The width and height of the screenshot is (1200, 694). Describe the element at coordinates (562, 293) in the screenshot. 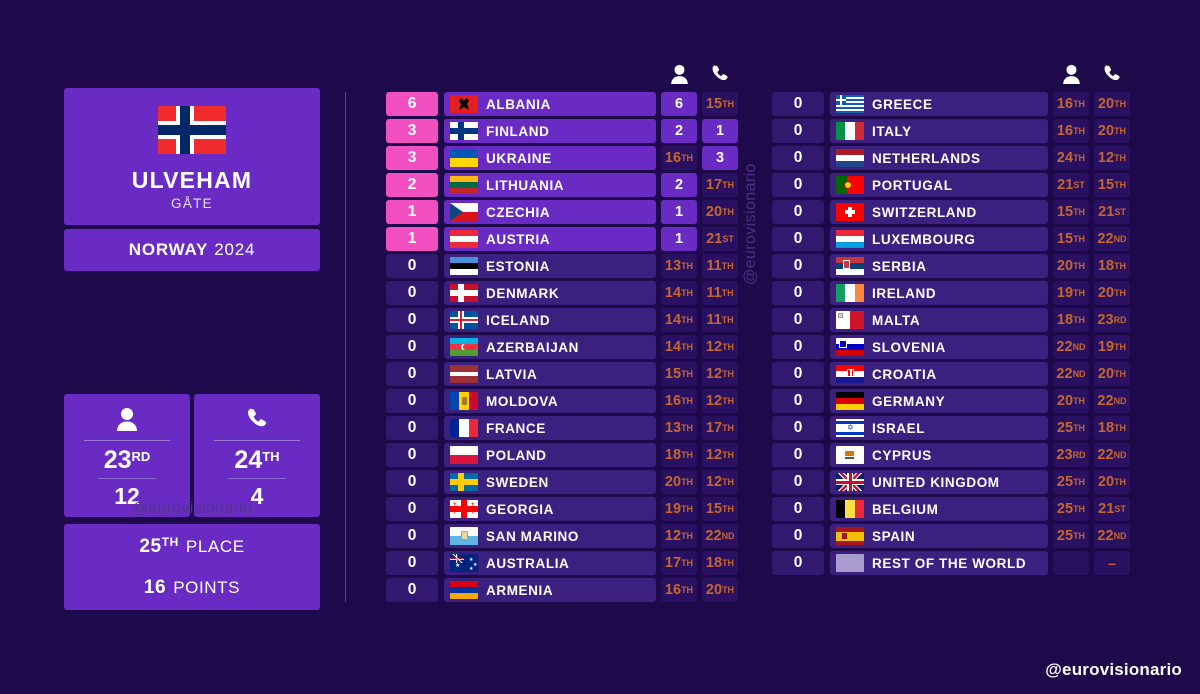

I see `table-row: 0 DENMARK 14 TH 11 TH` at that location.